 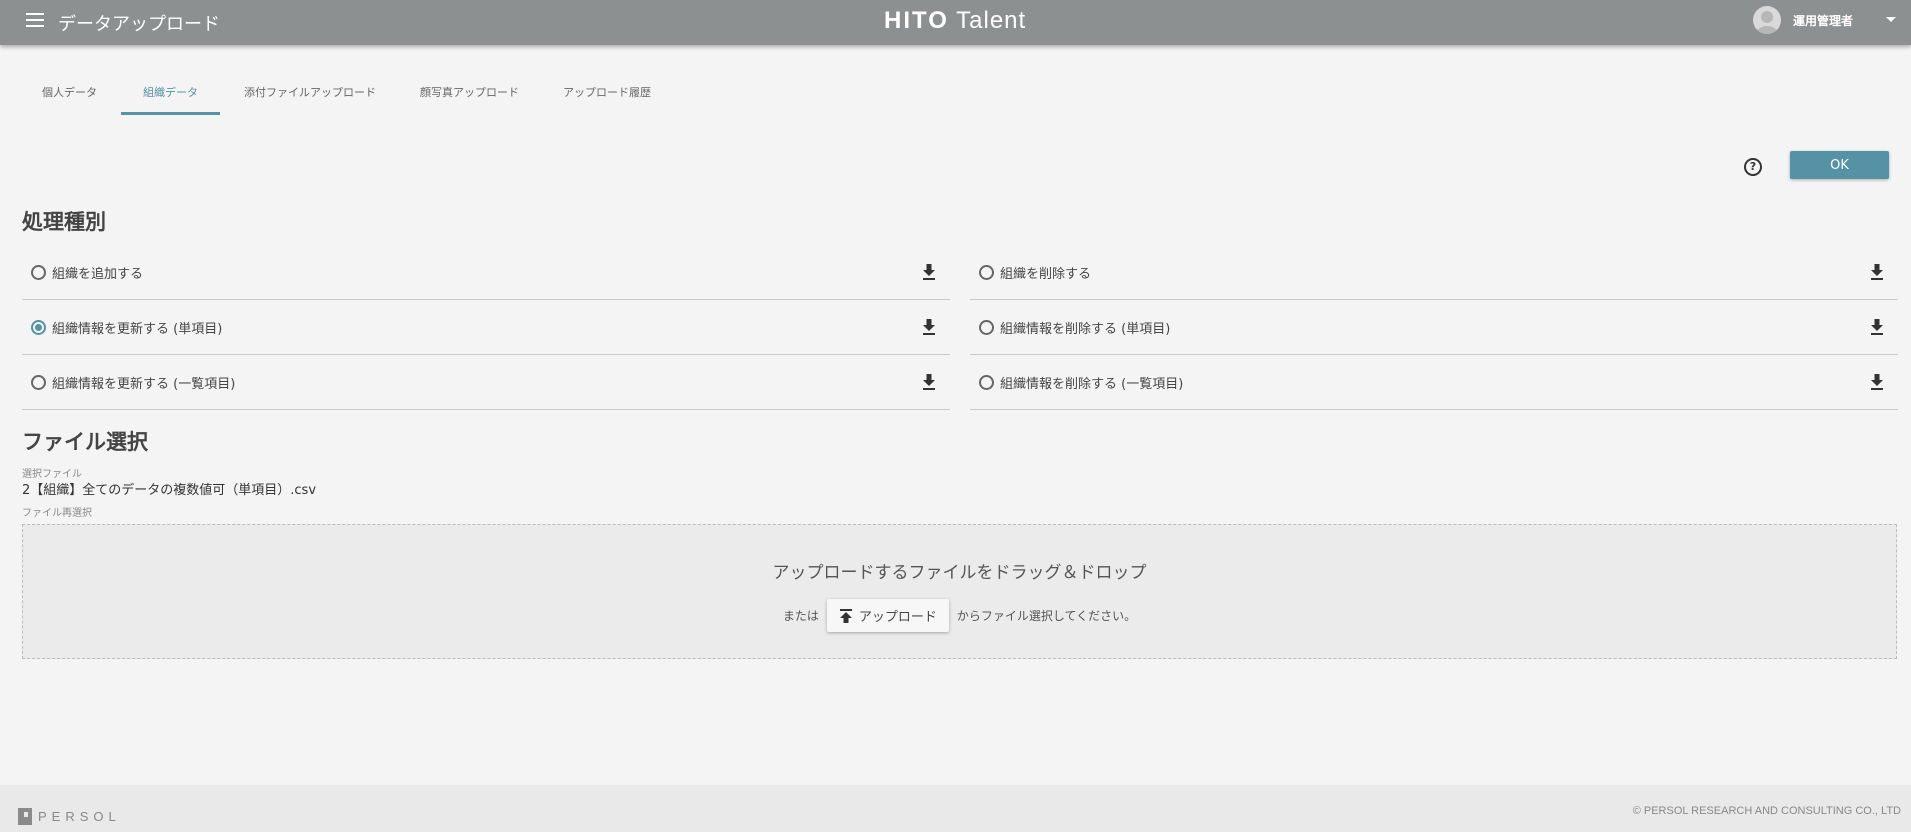 What do you see at coordinates (1823, 20) in the screenshot?
I see `user-name: 運用管理者` at bounding box center [1823, 20].